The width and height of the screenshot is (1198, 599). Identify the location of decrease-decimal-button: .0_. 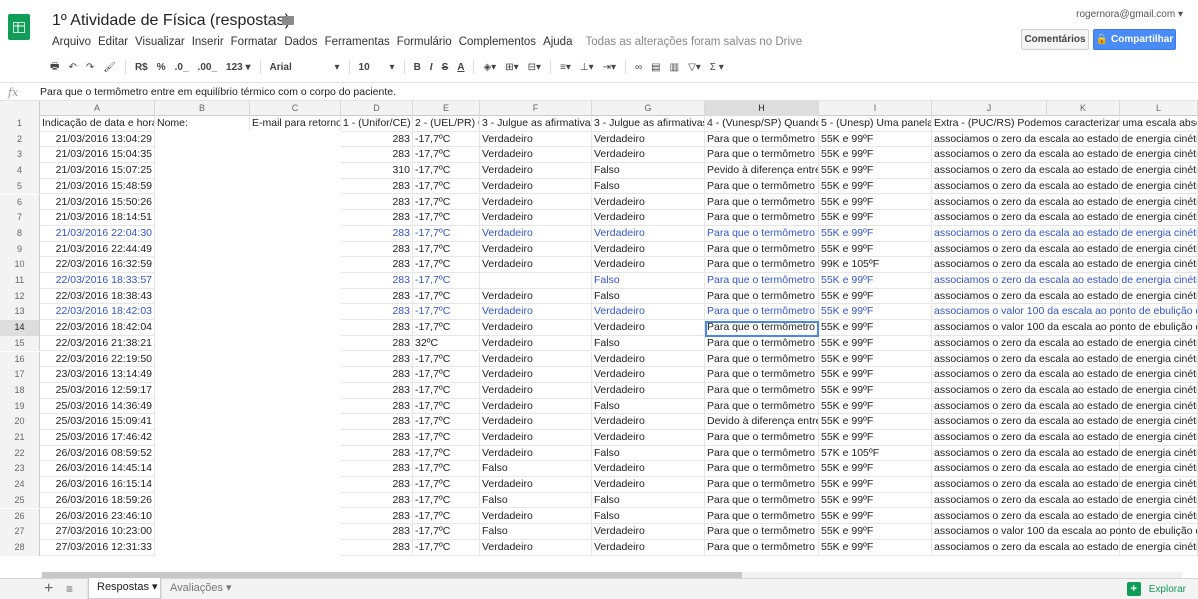
(182, 67).